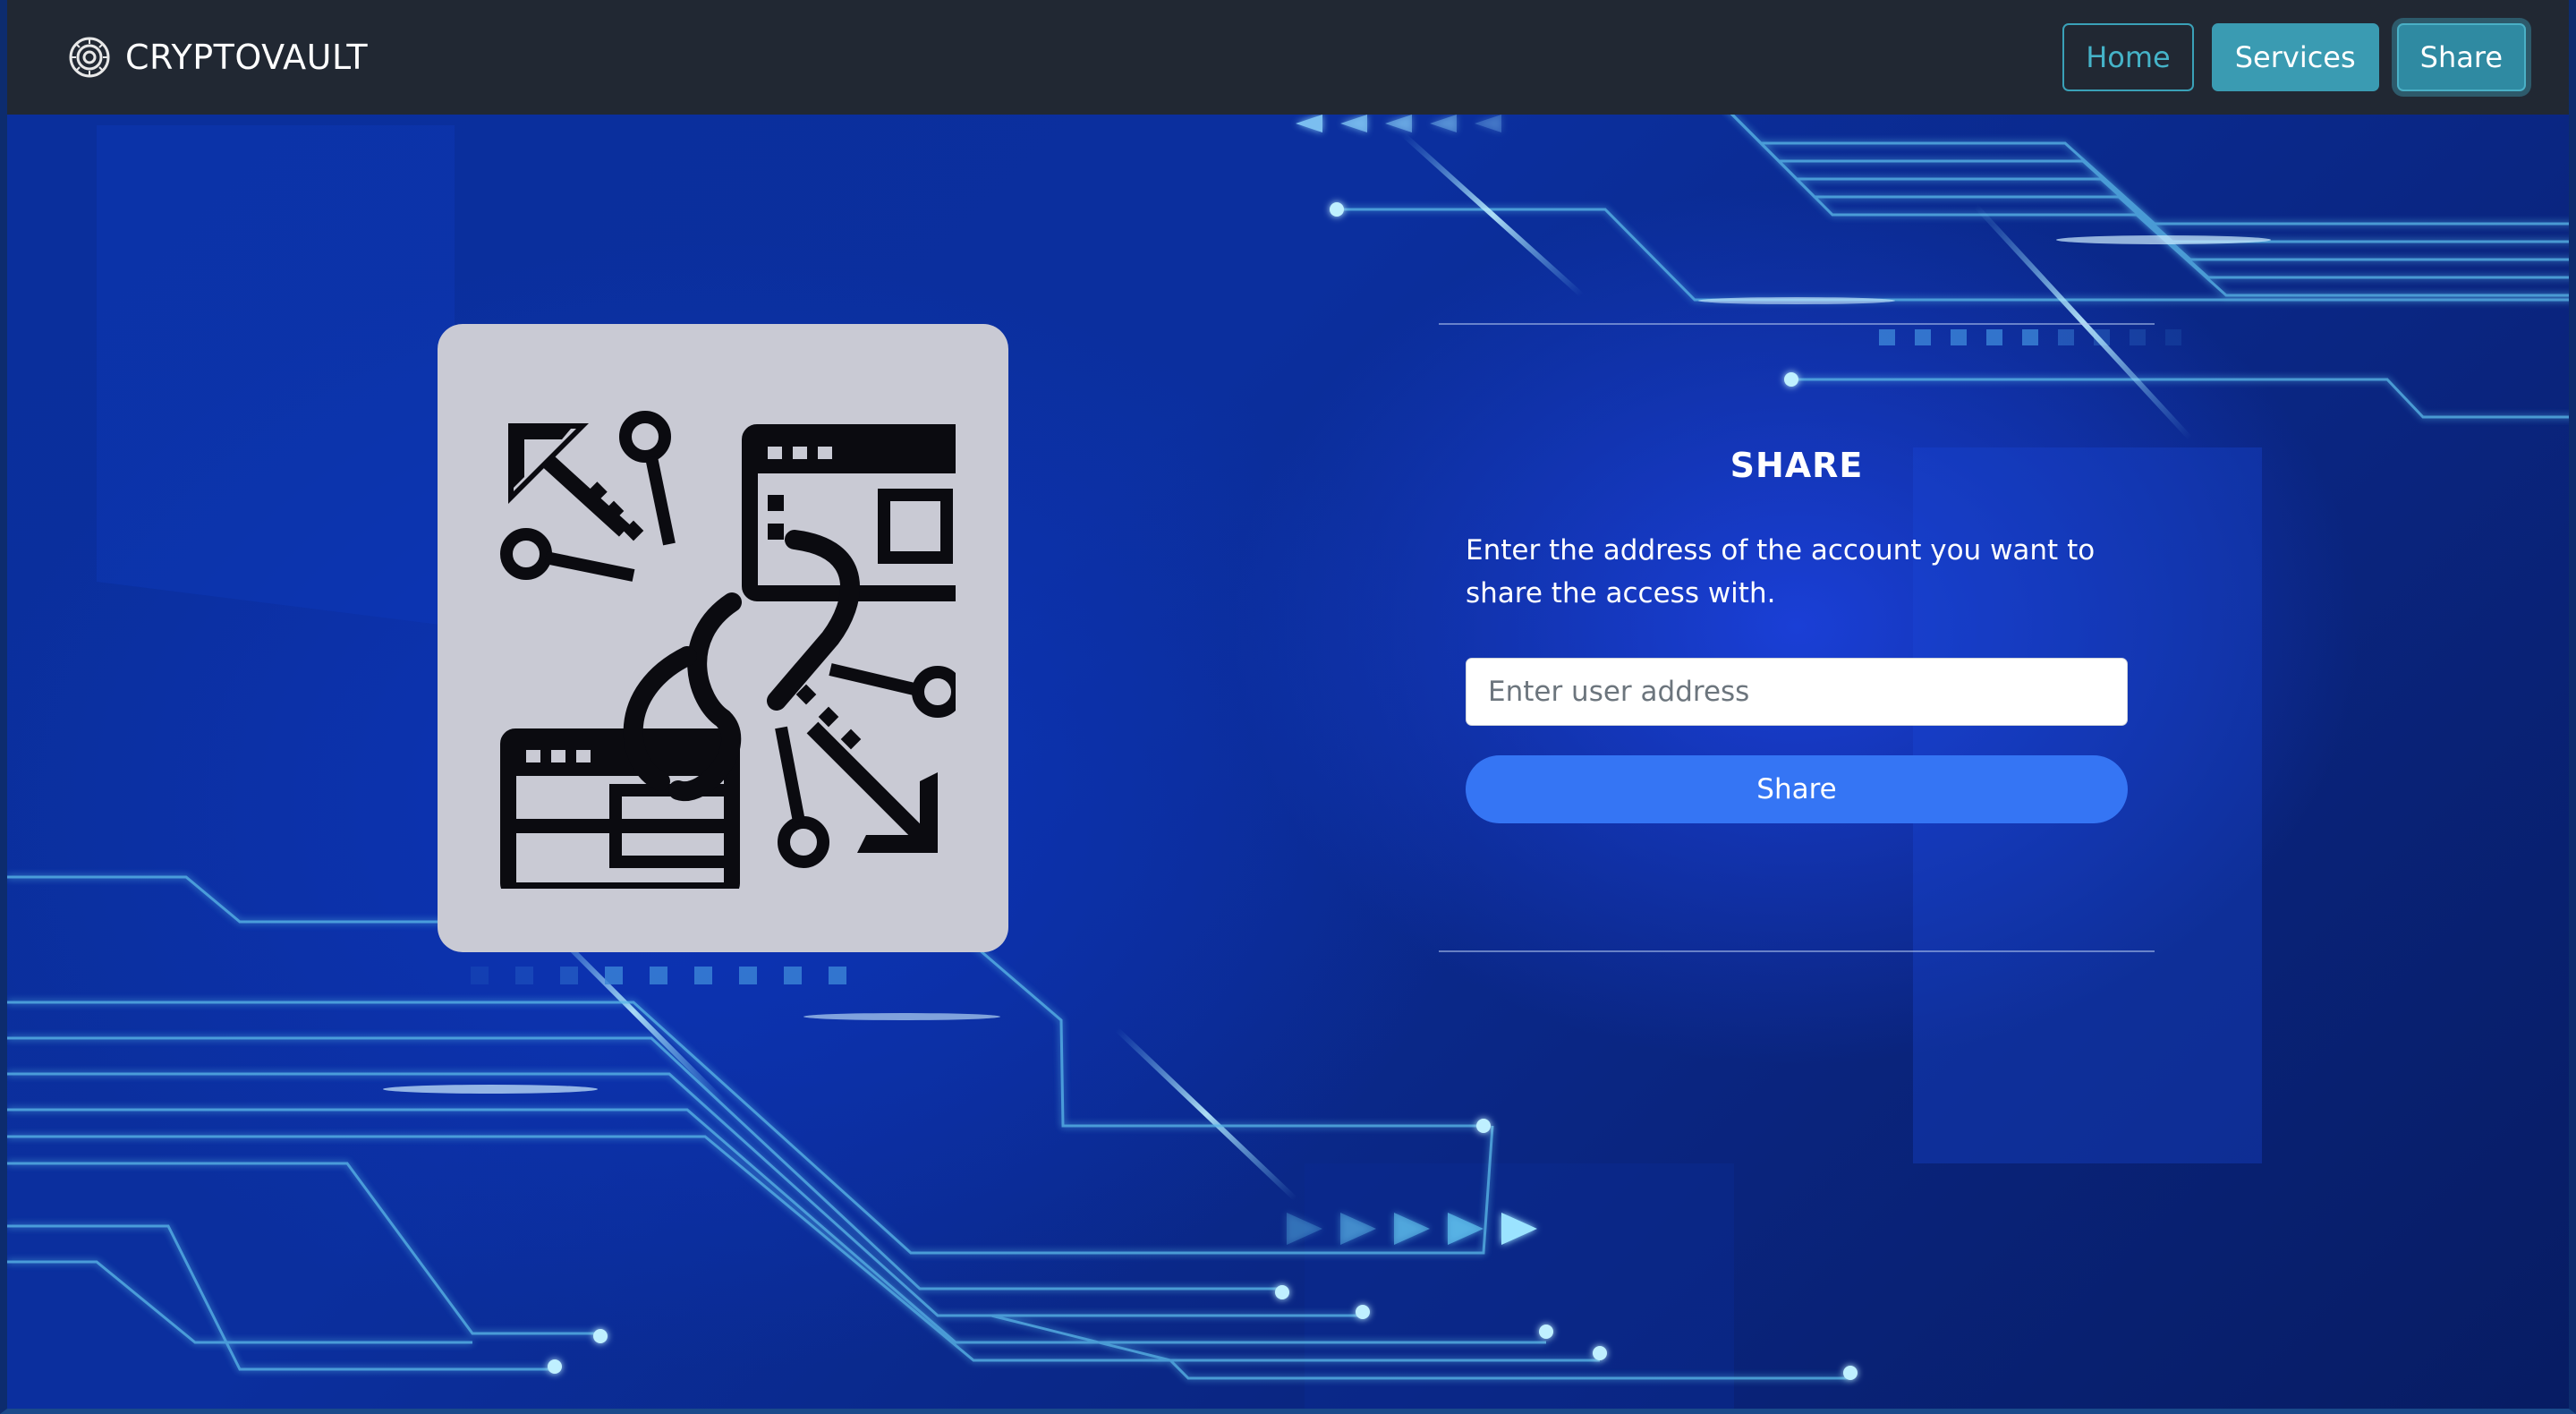 The height and width of the screenshot is (1414, 2576). I want to click on illustration-card, so click(723, 638).